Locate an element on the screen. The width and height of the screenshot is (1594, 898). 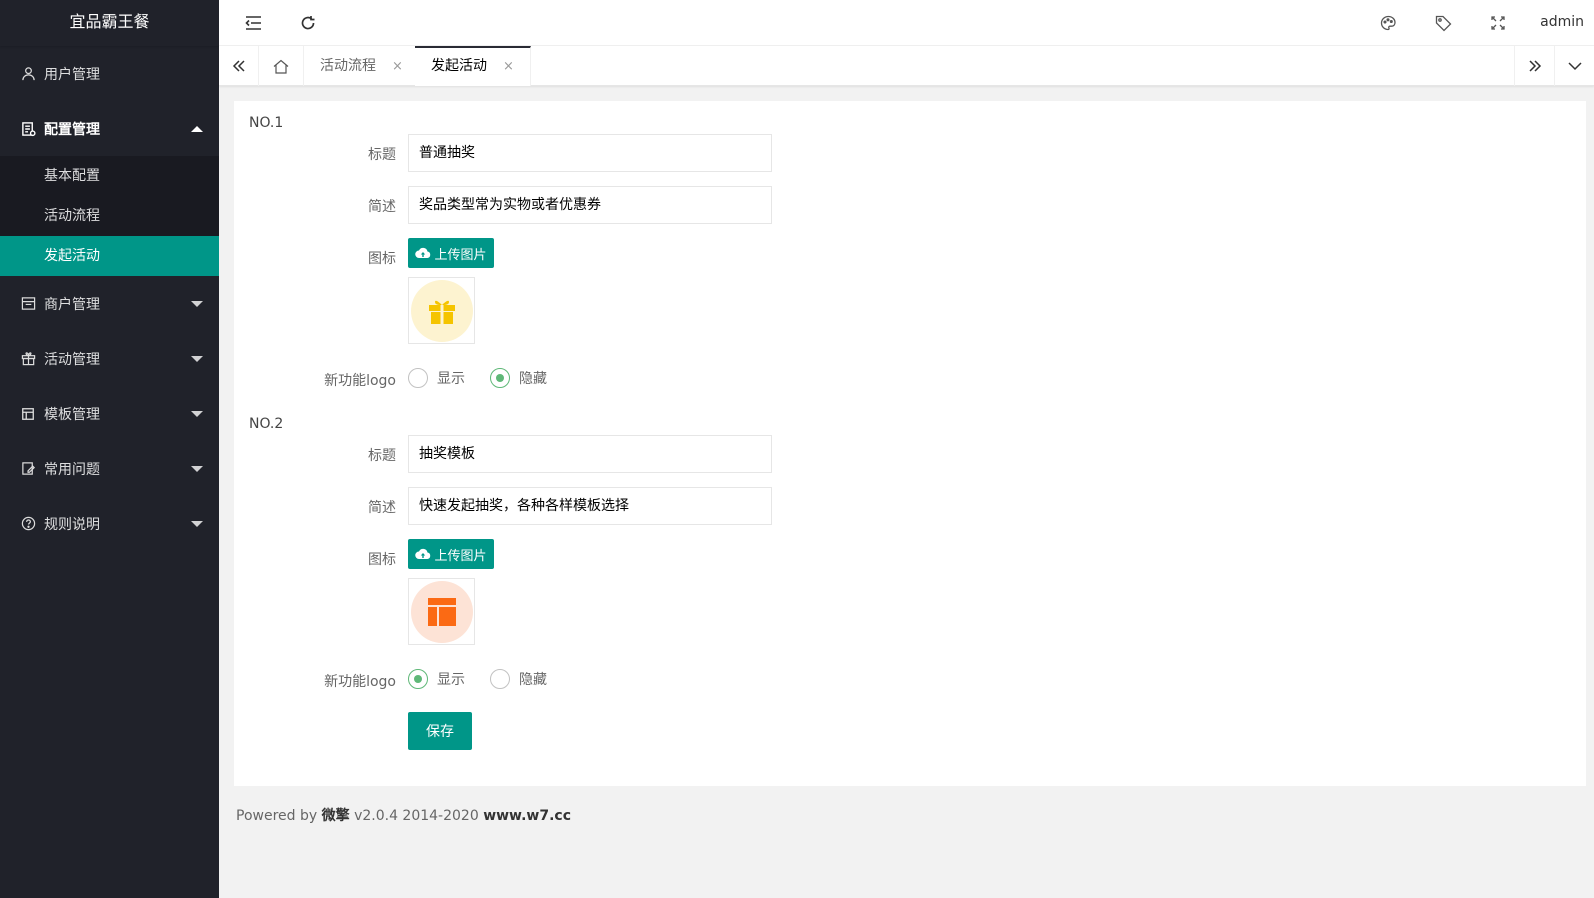
user-menu: admin is located at coordinates (1562, 22).